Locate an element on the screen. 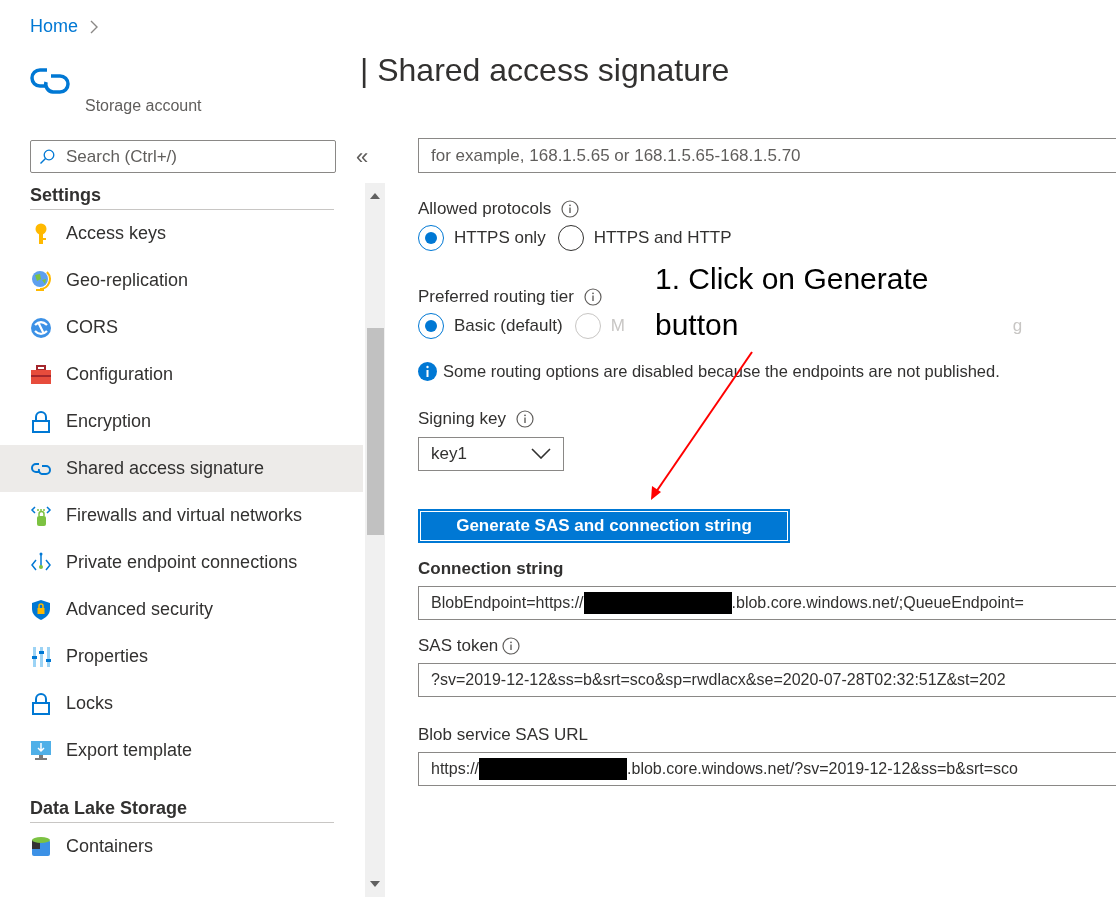 Image resolution: width=1116 pixels, height=897 pixels. annotation-text: 1. Click on Generate button is located at coordinates (792, 302).